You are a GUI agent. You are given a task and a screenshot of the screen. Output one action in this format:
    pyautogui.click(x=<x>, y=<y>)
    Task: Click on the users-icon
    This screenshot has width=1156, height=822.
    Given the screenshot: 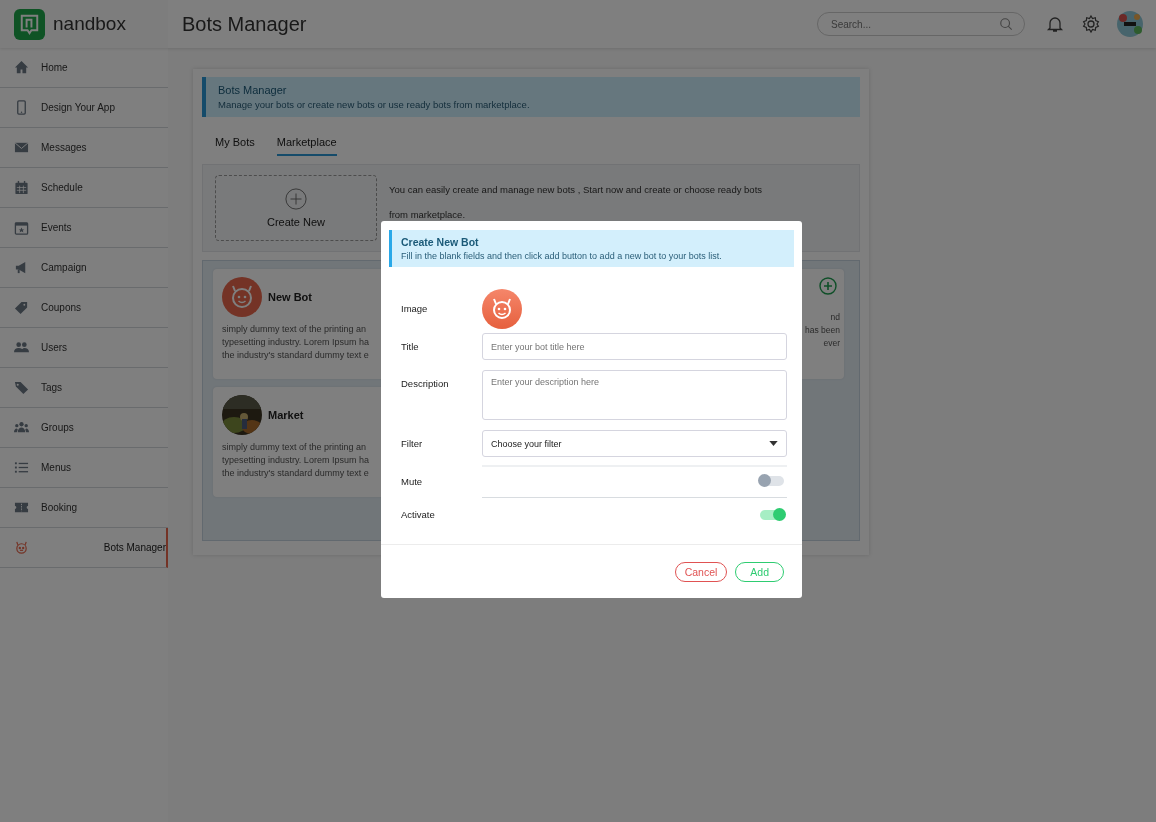 What is the action you would take?
    pyautogui.click(x=21, y=347)
    